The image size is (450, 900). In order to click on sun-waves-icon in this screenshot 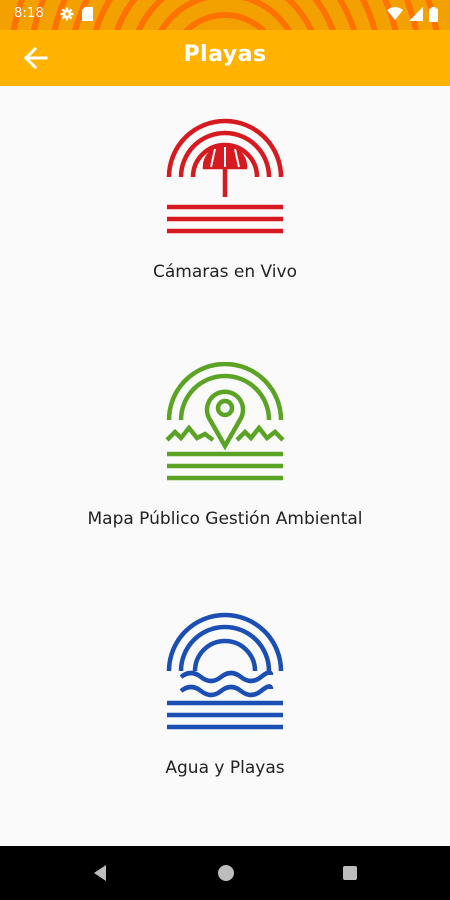, I will do `click(225, 671)`.